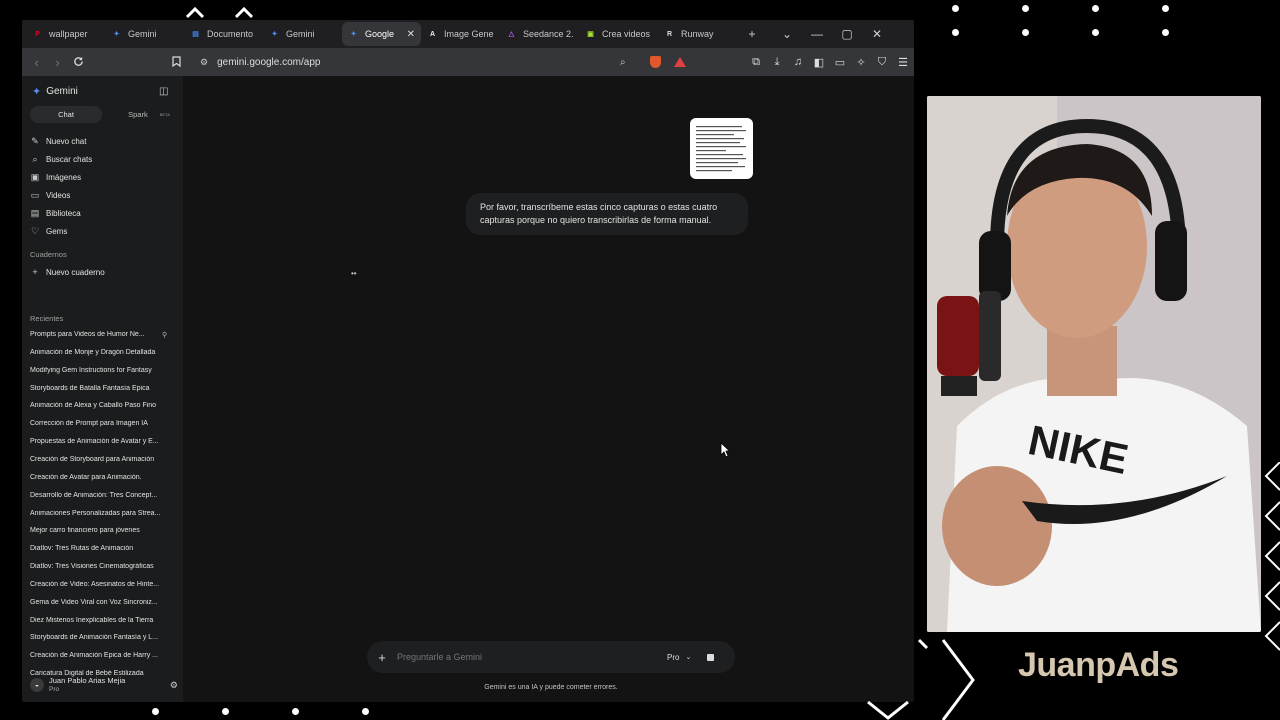  Describe the element at coordinates (36, 62) in the screenshot. I see `back-button: ‹` at that location.